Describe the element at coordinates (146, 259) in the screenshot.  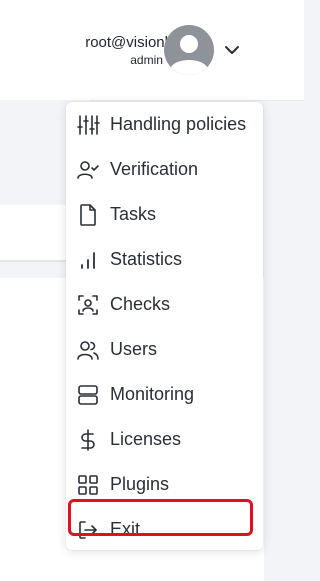
I see `menu-item-label: Statistics` at that location.